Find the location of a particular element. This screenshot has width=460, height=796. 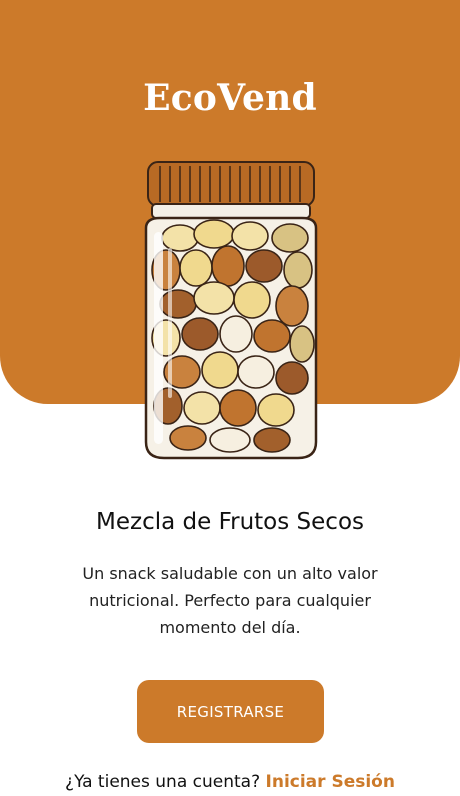

register-button: REGISTRARSE is located at coordinates (230, 711).